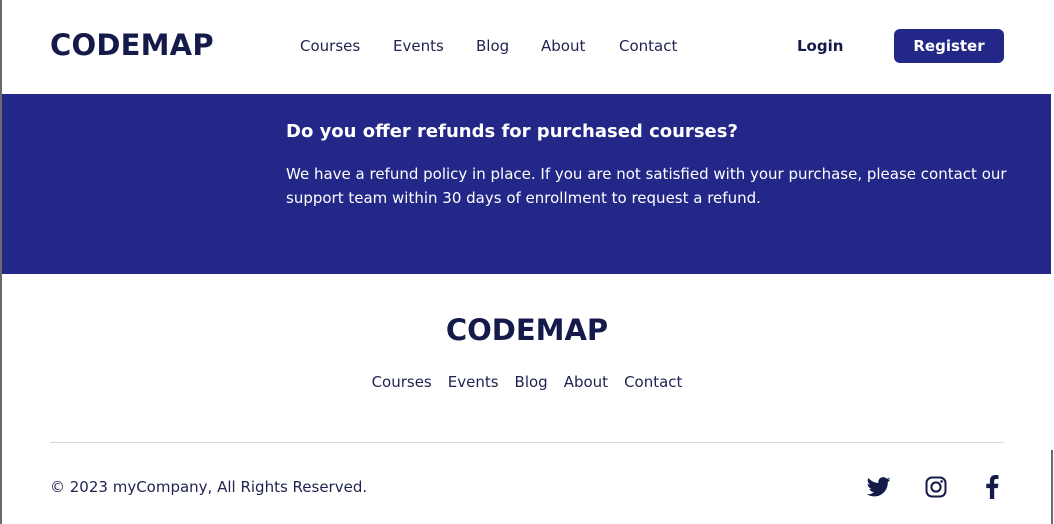  I want to click on twitter-icon, so click(879, 487).